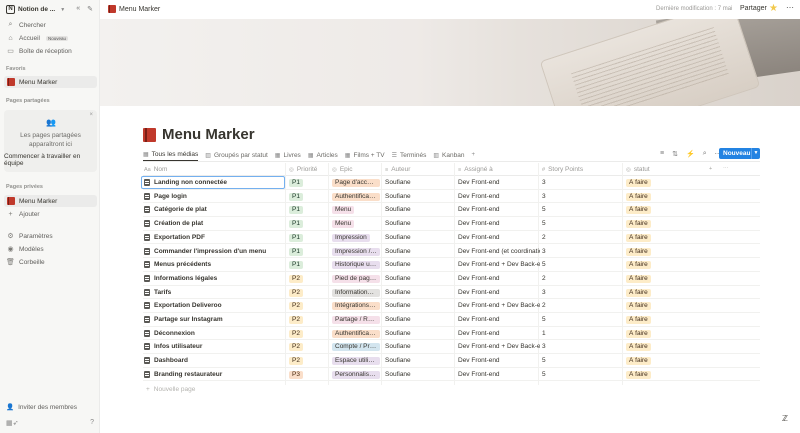  I want to click on cell-assignee: Dev Front-end + Dev Back-en, so click(499, 346).